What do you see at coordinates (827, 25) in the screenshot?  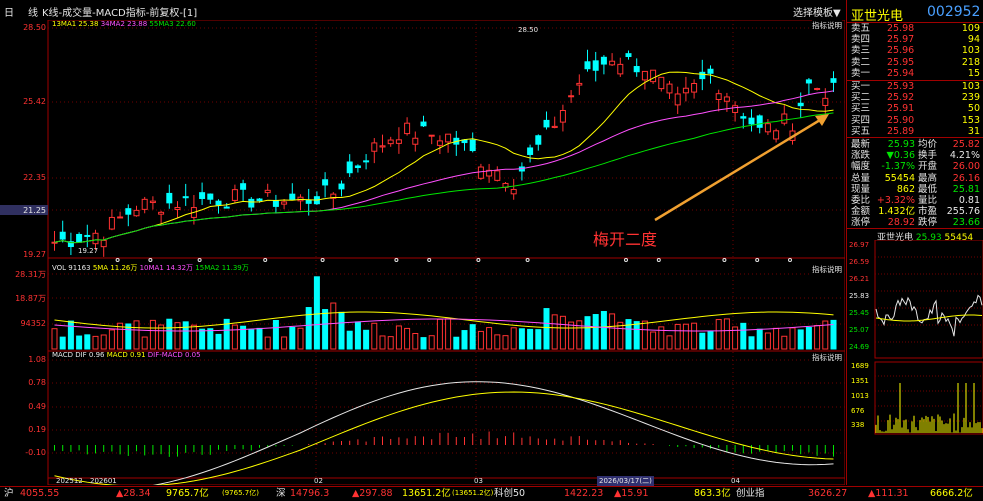 I see `main-indicator-button: 指标说明` at bounding box center [827, 25].